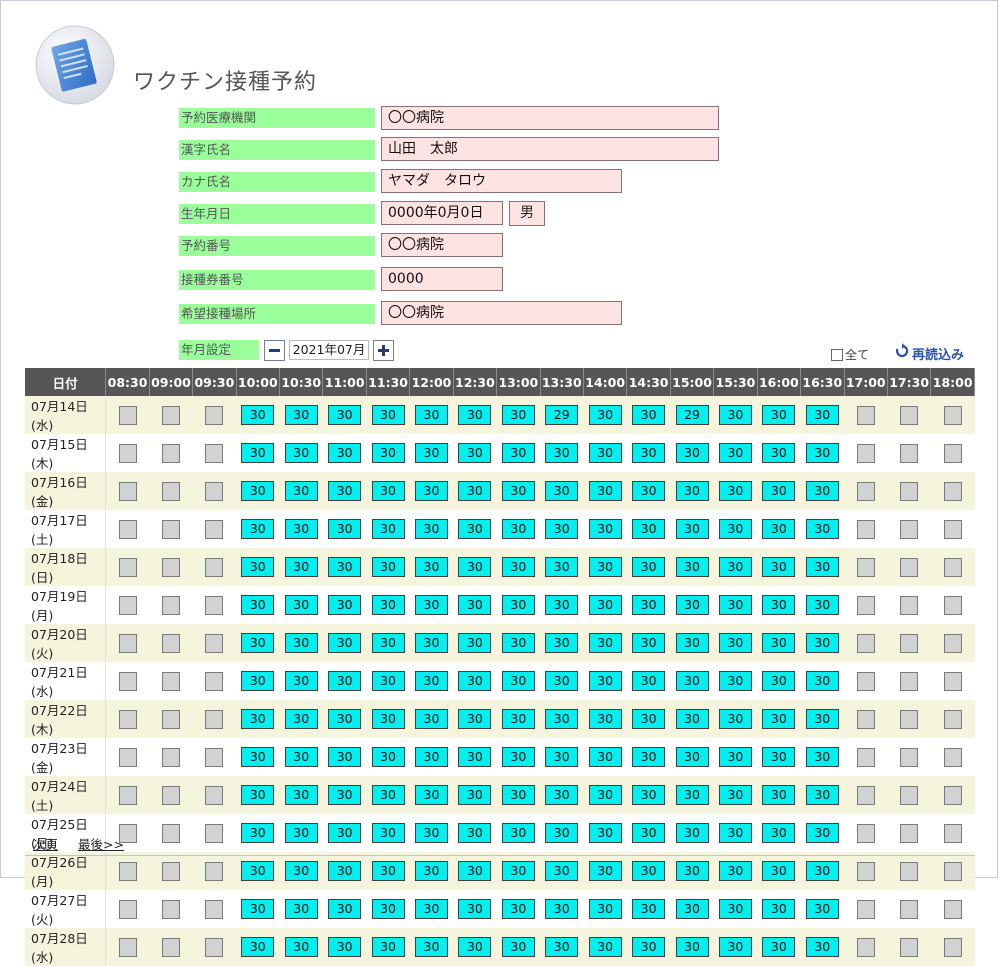 The image size is (1000, 966). I want to click on next-page-link: 次頁, so click(45, 844).